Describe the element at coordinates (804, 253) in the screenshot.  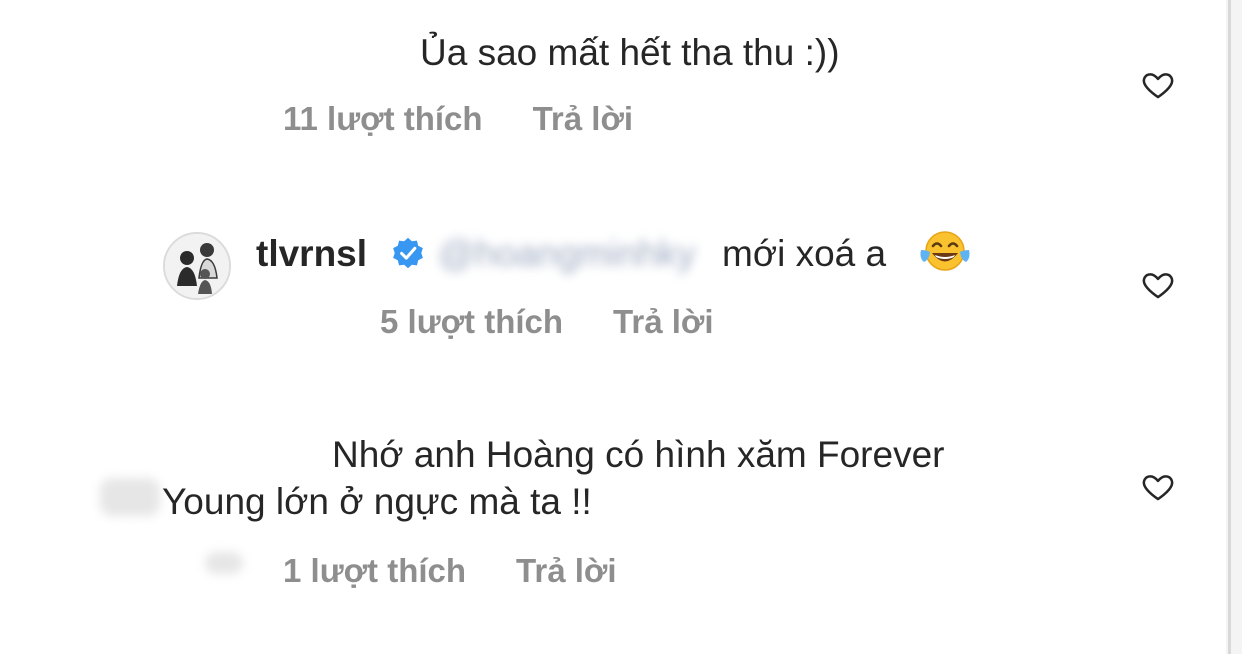
I see `comment-2-text: mới xoá a` at that location.